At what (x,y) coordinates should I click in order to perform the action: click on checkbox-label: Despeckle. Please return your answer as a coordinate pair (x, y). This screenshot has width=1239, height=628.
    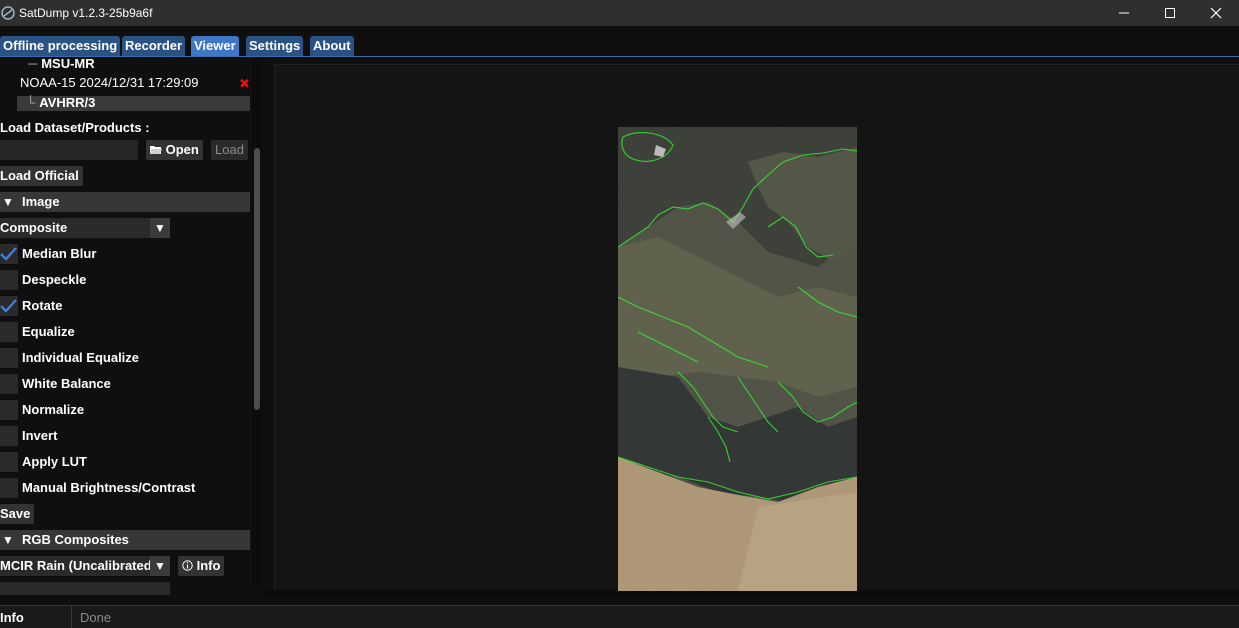
    Looking at the image, I should click on (54, 279).